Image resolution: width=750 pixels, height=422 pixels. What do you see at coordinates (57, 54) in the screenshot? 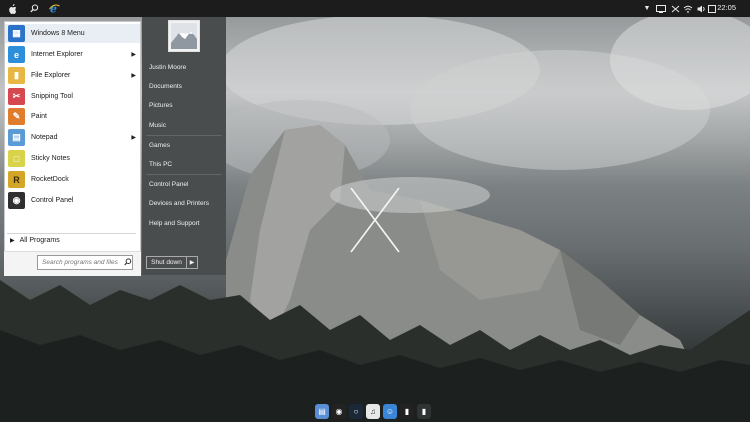
I see `pinned-item-label: Internet Explorer` at bounding box center [57, 54].